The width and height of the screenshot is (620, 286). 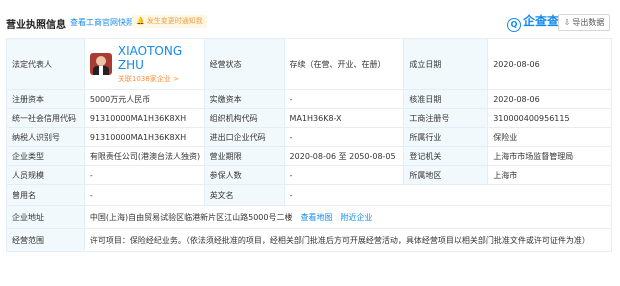 What do you see at coordinates (550, 156) in the screenshot?
I see `reg-authority-value: 上海市市场监督管理局` at bounding box center [550, 156].